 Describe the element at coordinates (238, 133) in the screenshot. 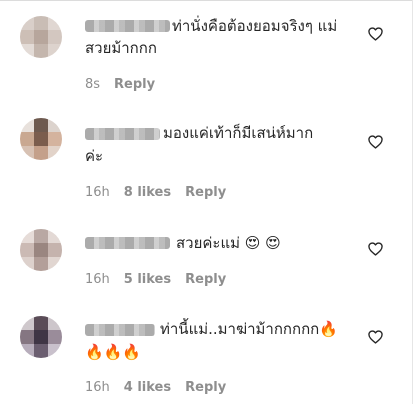

I see `comment-text-line1: มองแค่เท้าก็มีเสน่ห์มาก` at that location.